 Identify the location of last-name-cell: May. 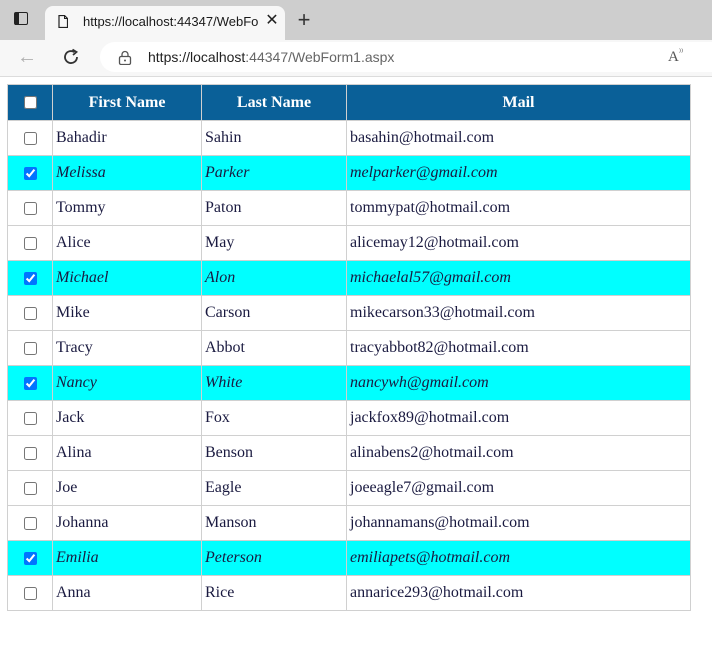
(274, 243).